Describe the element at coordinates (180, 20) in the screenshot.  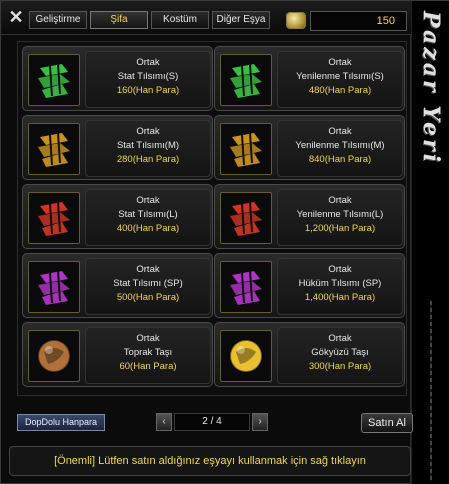
I see `tab-kostum: Kostüm` at that location.